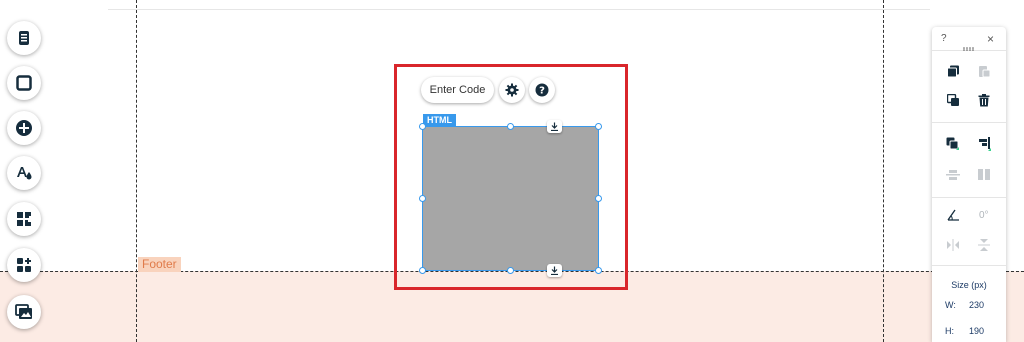  I want to click on resize-handle-bottom-left, so click(422, 270).